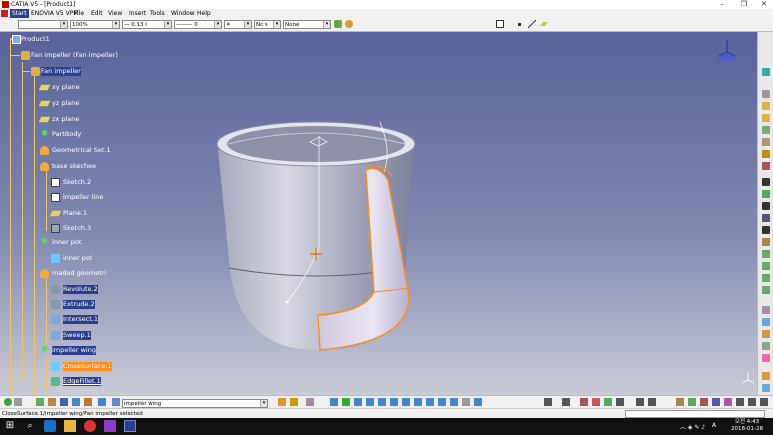 This screenshot has width=773, height=435. I want to click on fit-all-icon, so click(346, 402).